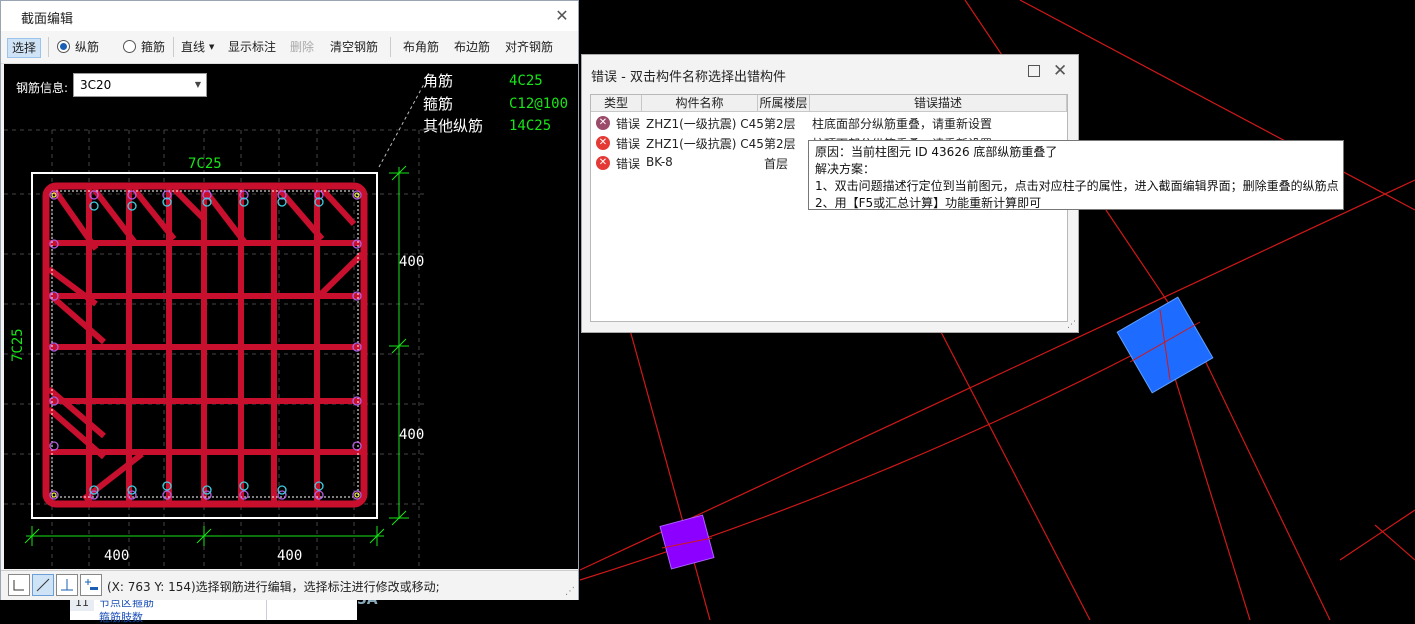 The height and width of the screenshot is (624, 1415). Describe the element at coordinates (193, 47) in the screenshot. I see `line-mode-label: 直线` at that location.